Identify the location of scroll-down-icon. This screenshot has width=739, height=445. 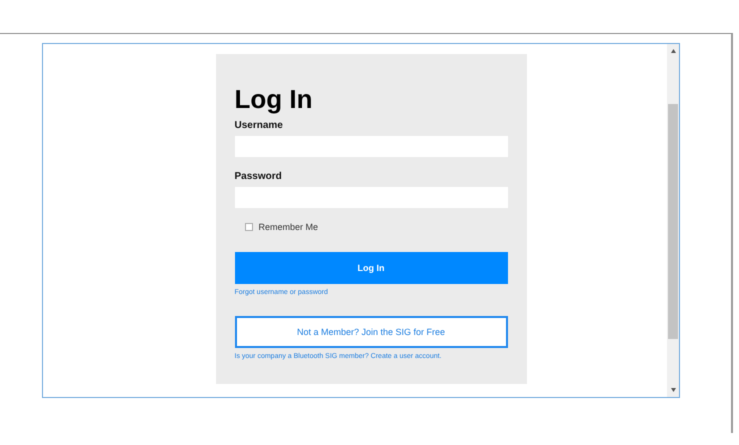
(673, 390).